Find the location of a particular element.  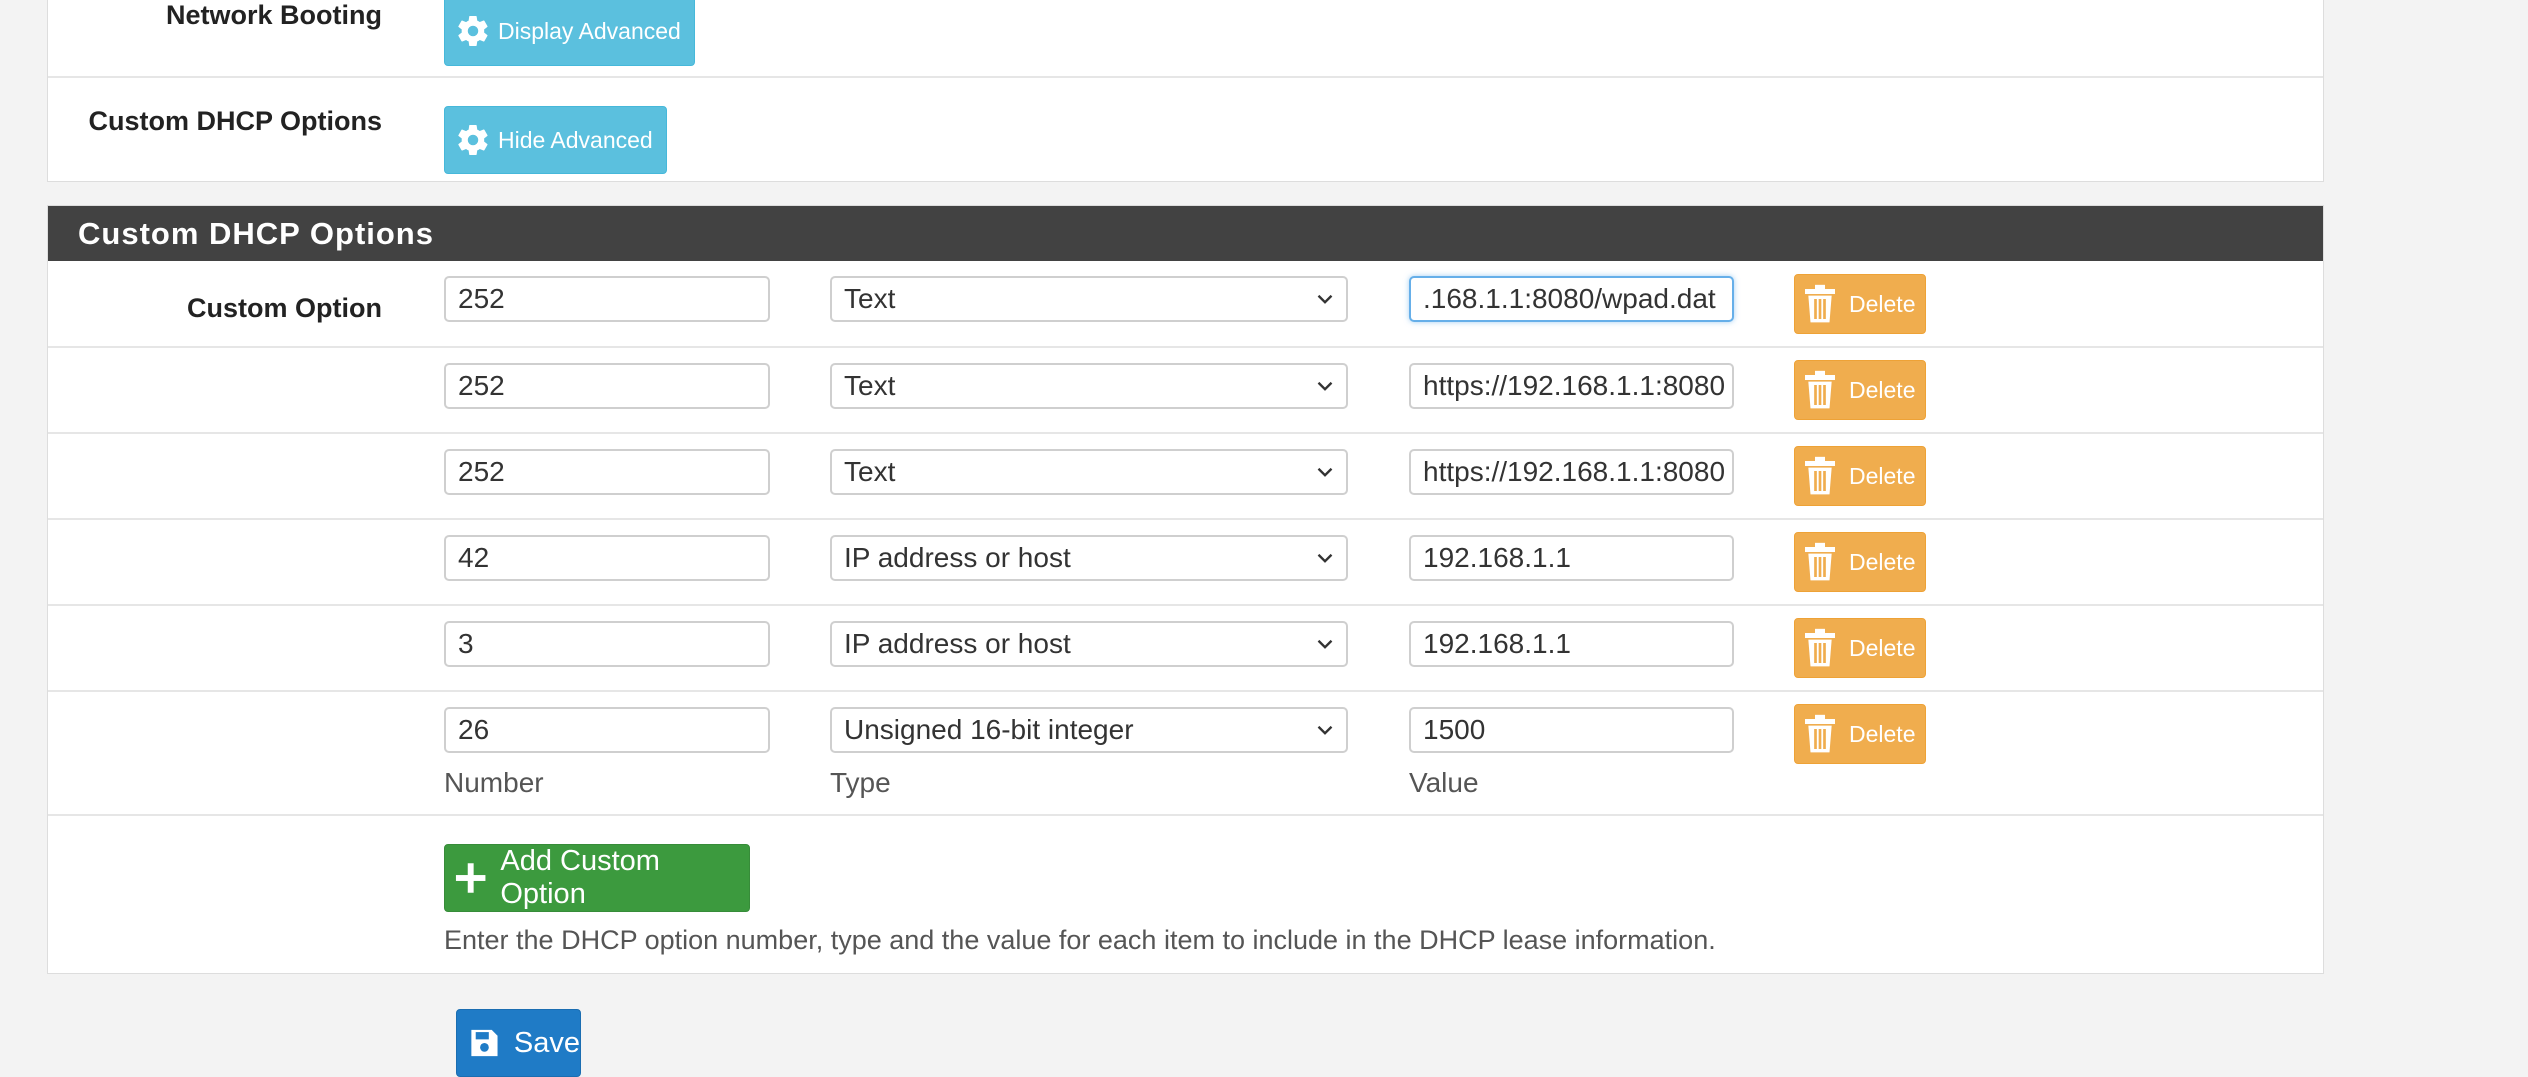

add-custom-option-label: Add Custom Option is located at coordinates (580, 877).